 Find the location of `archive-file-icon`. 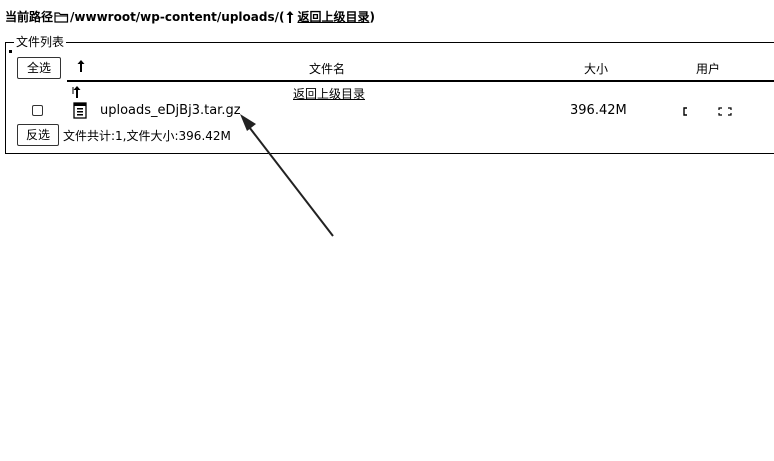

archive-file-icon is located at coordinates (80, 110).